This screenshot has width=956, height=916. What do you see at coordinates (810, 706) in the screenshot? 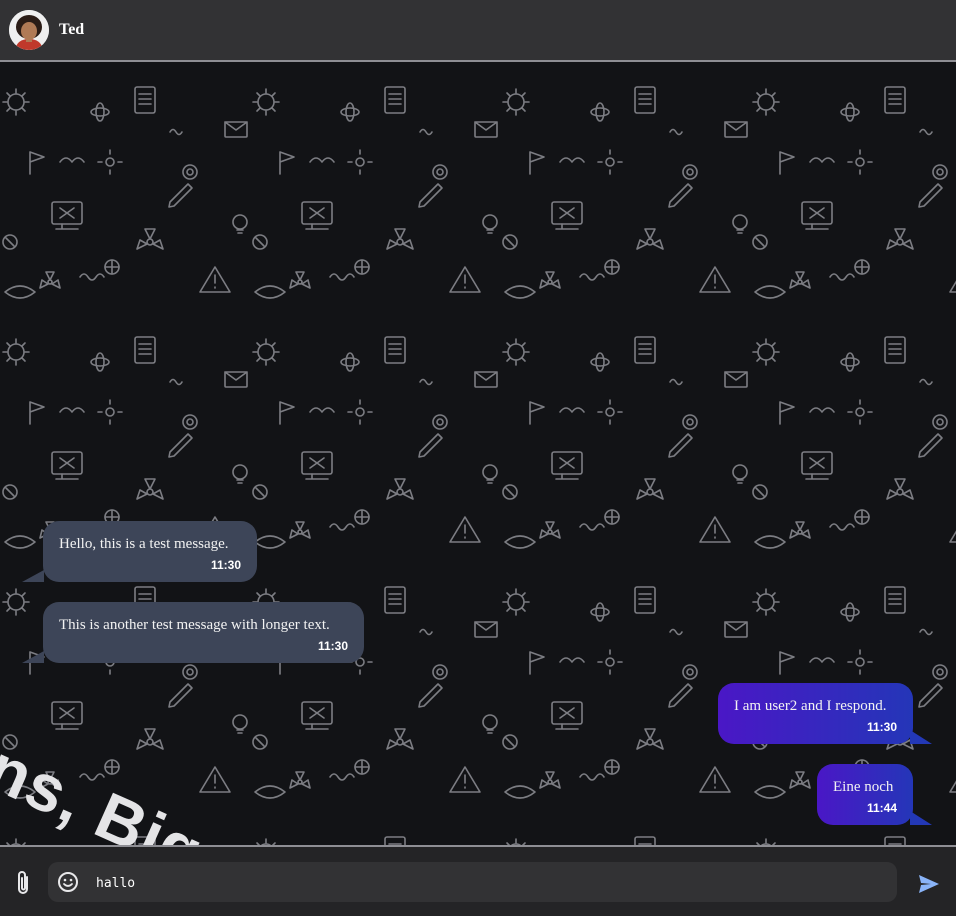
I see `message-text: I am user2 and I respond.` at bounding box center [810, 706].